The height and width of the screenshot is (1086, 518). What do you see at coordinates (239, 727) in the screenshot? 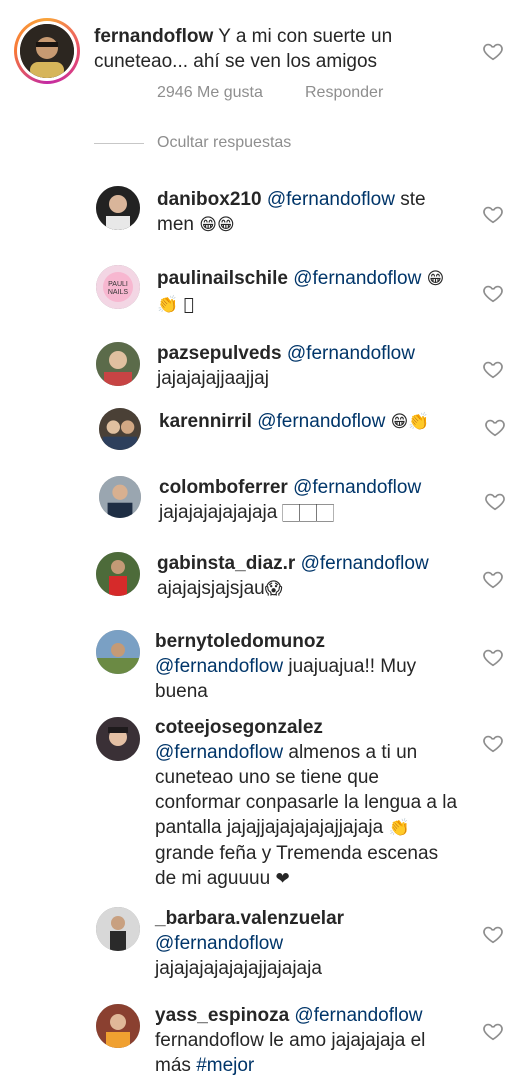
I see `reply-username: coteejosegonzalez` at bounding box center [239, 727].